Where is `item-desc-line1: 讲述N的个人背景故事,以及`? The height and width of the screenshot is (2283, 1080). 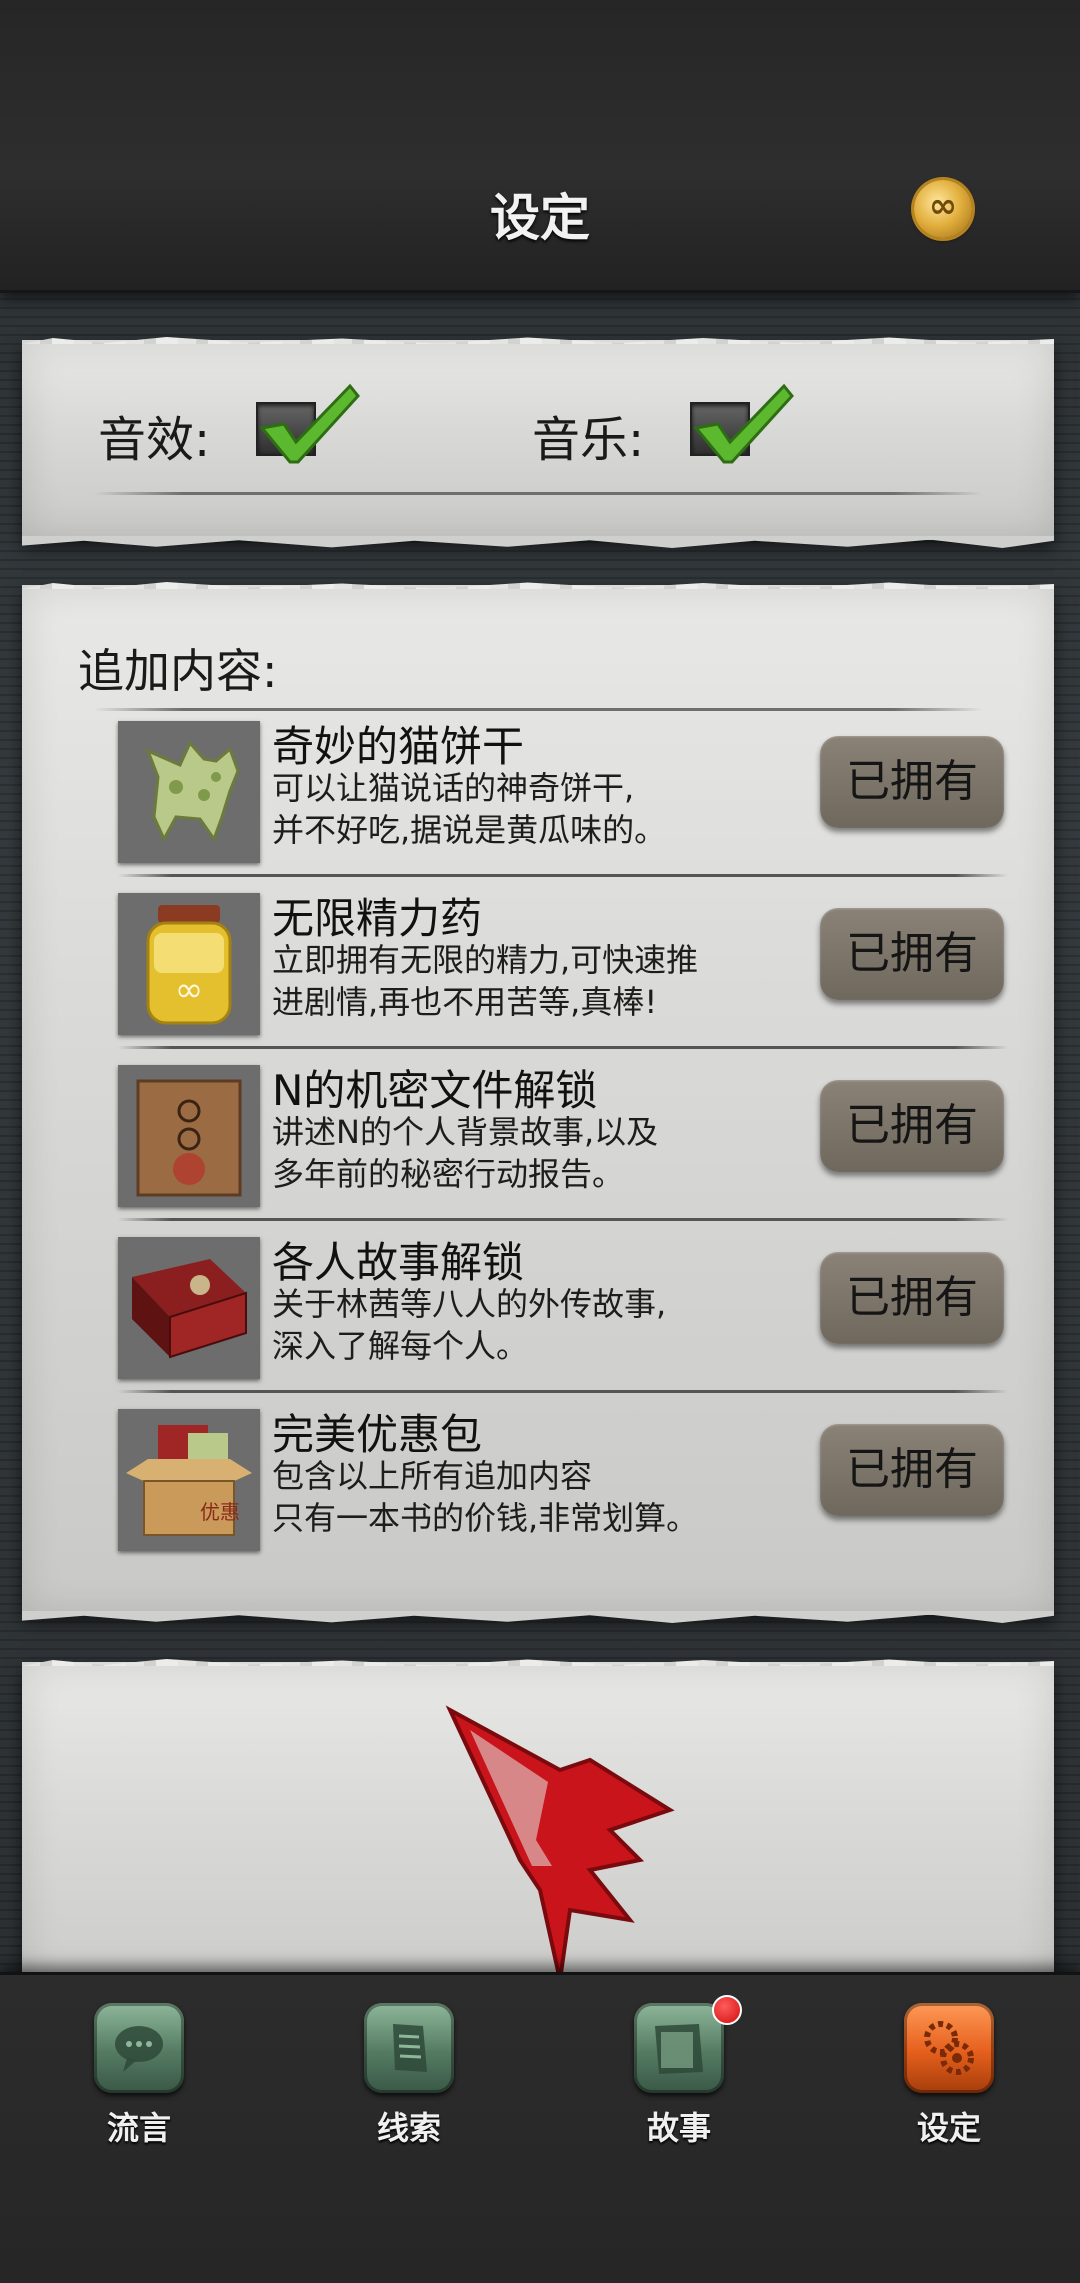
item-desc-line1: 讲述N的个人背景故事,以及 is located at coordinates (465, 1132).